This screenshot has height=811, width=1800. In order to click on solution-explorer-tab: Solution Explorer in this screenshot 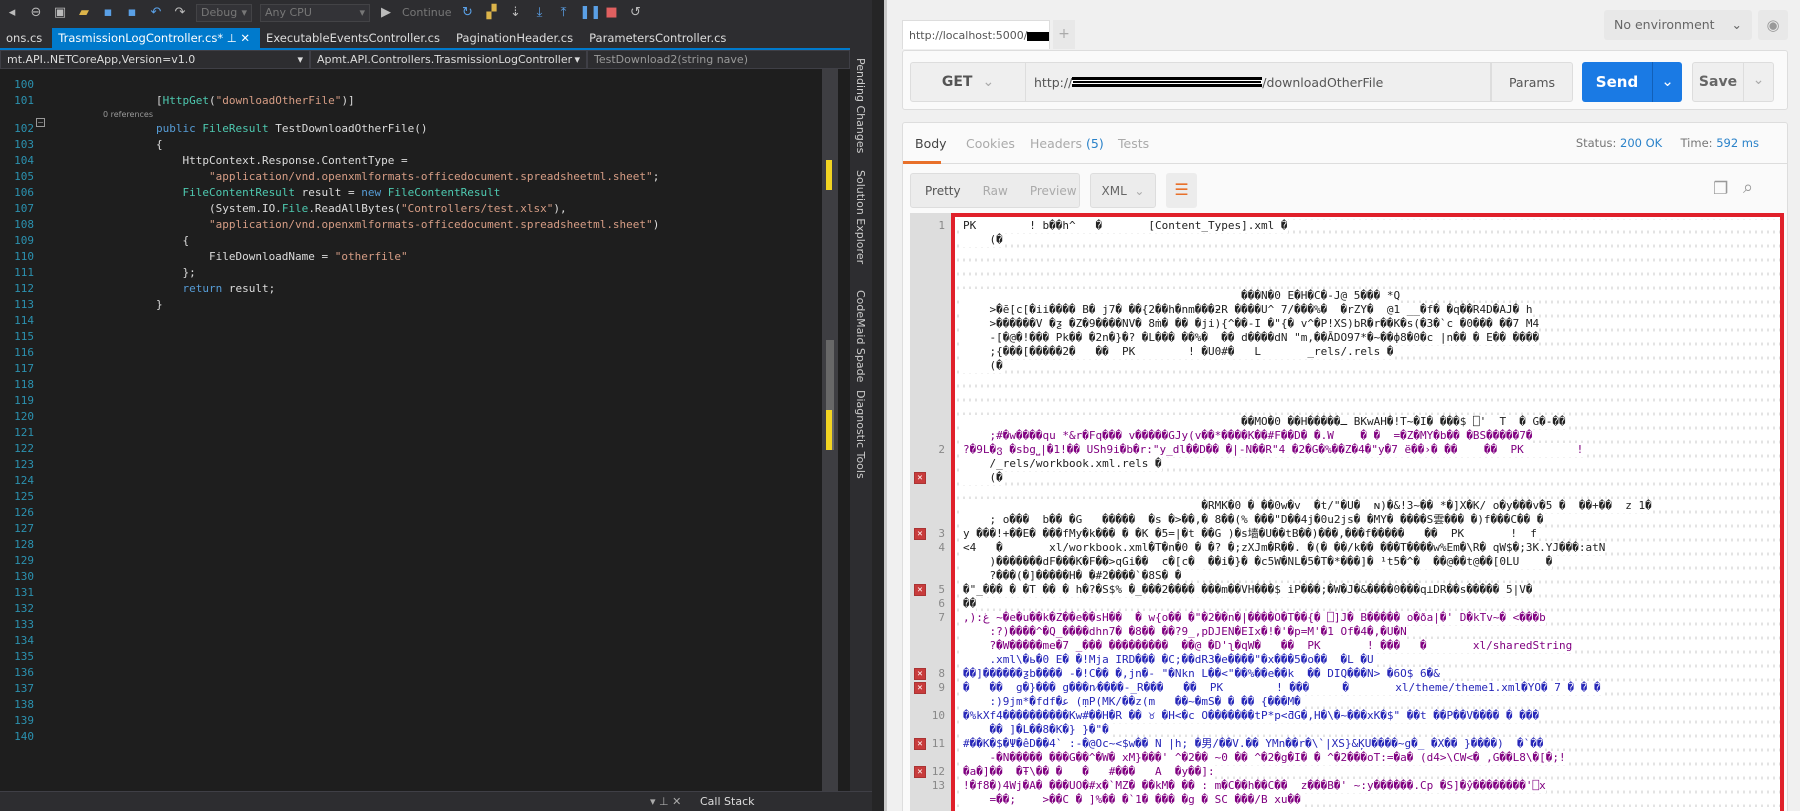, I will do `click(860, 217)`.